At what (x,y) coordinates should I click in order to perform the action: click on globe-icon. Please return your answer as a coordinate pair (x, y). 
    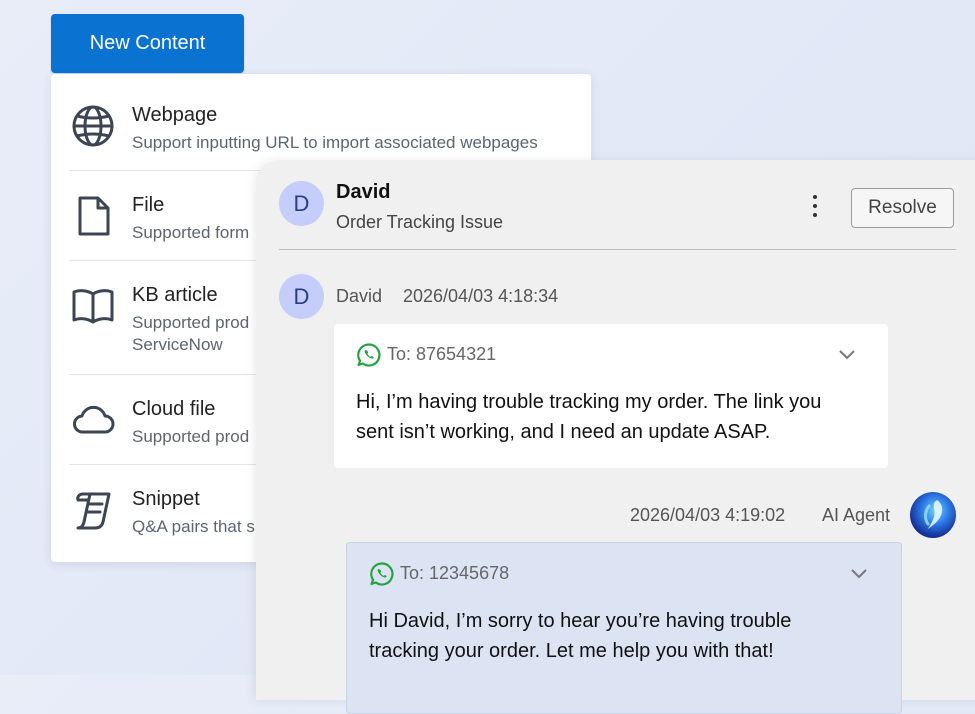
    Looking at the image, I should click on (93, 126).